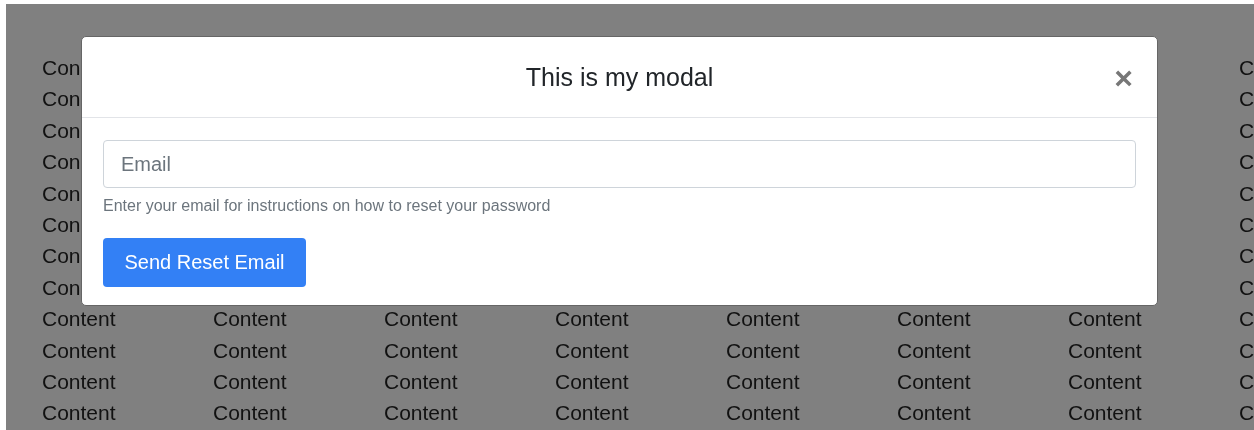 The width and height of the screenshot is (1254, 430). What do you see at coordinates (619, 77) in the screenshot?
I see `modal-title: This is my modal` at bounding box center [619, 77].